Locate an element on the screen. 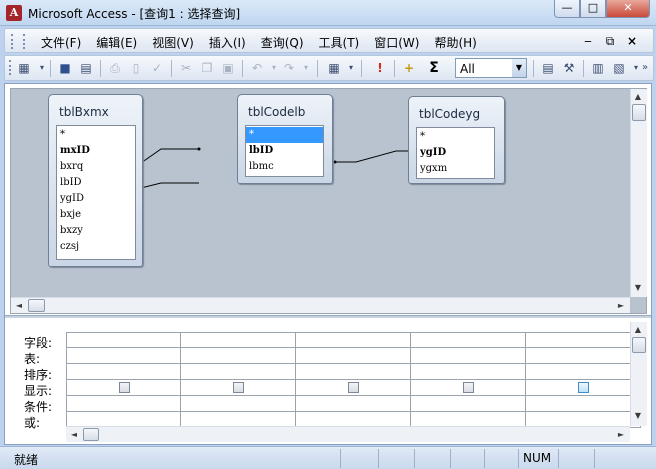 This screenshot has height=469, width=656. properties-icon: ▤ is located at coordinates (548, 68).